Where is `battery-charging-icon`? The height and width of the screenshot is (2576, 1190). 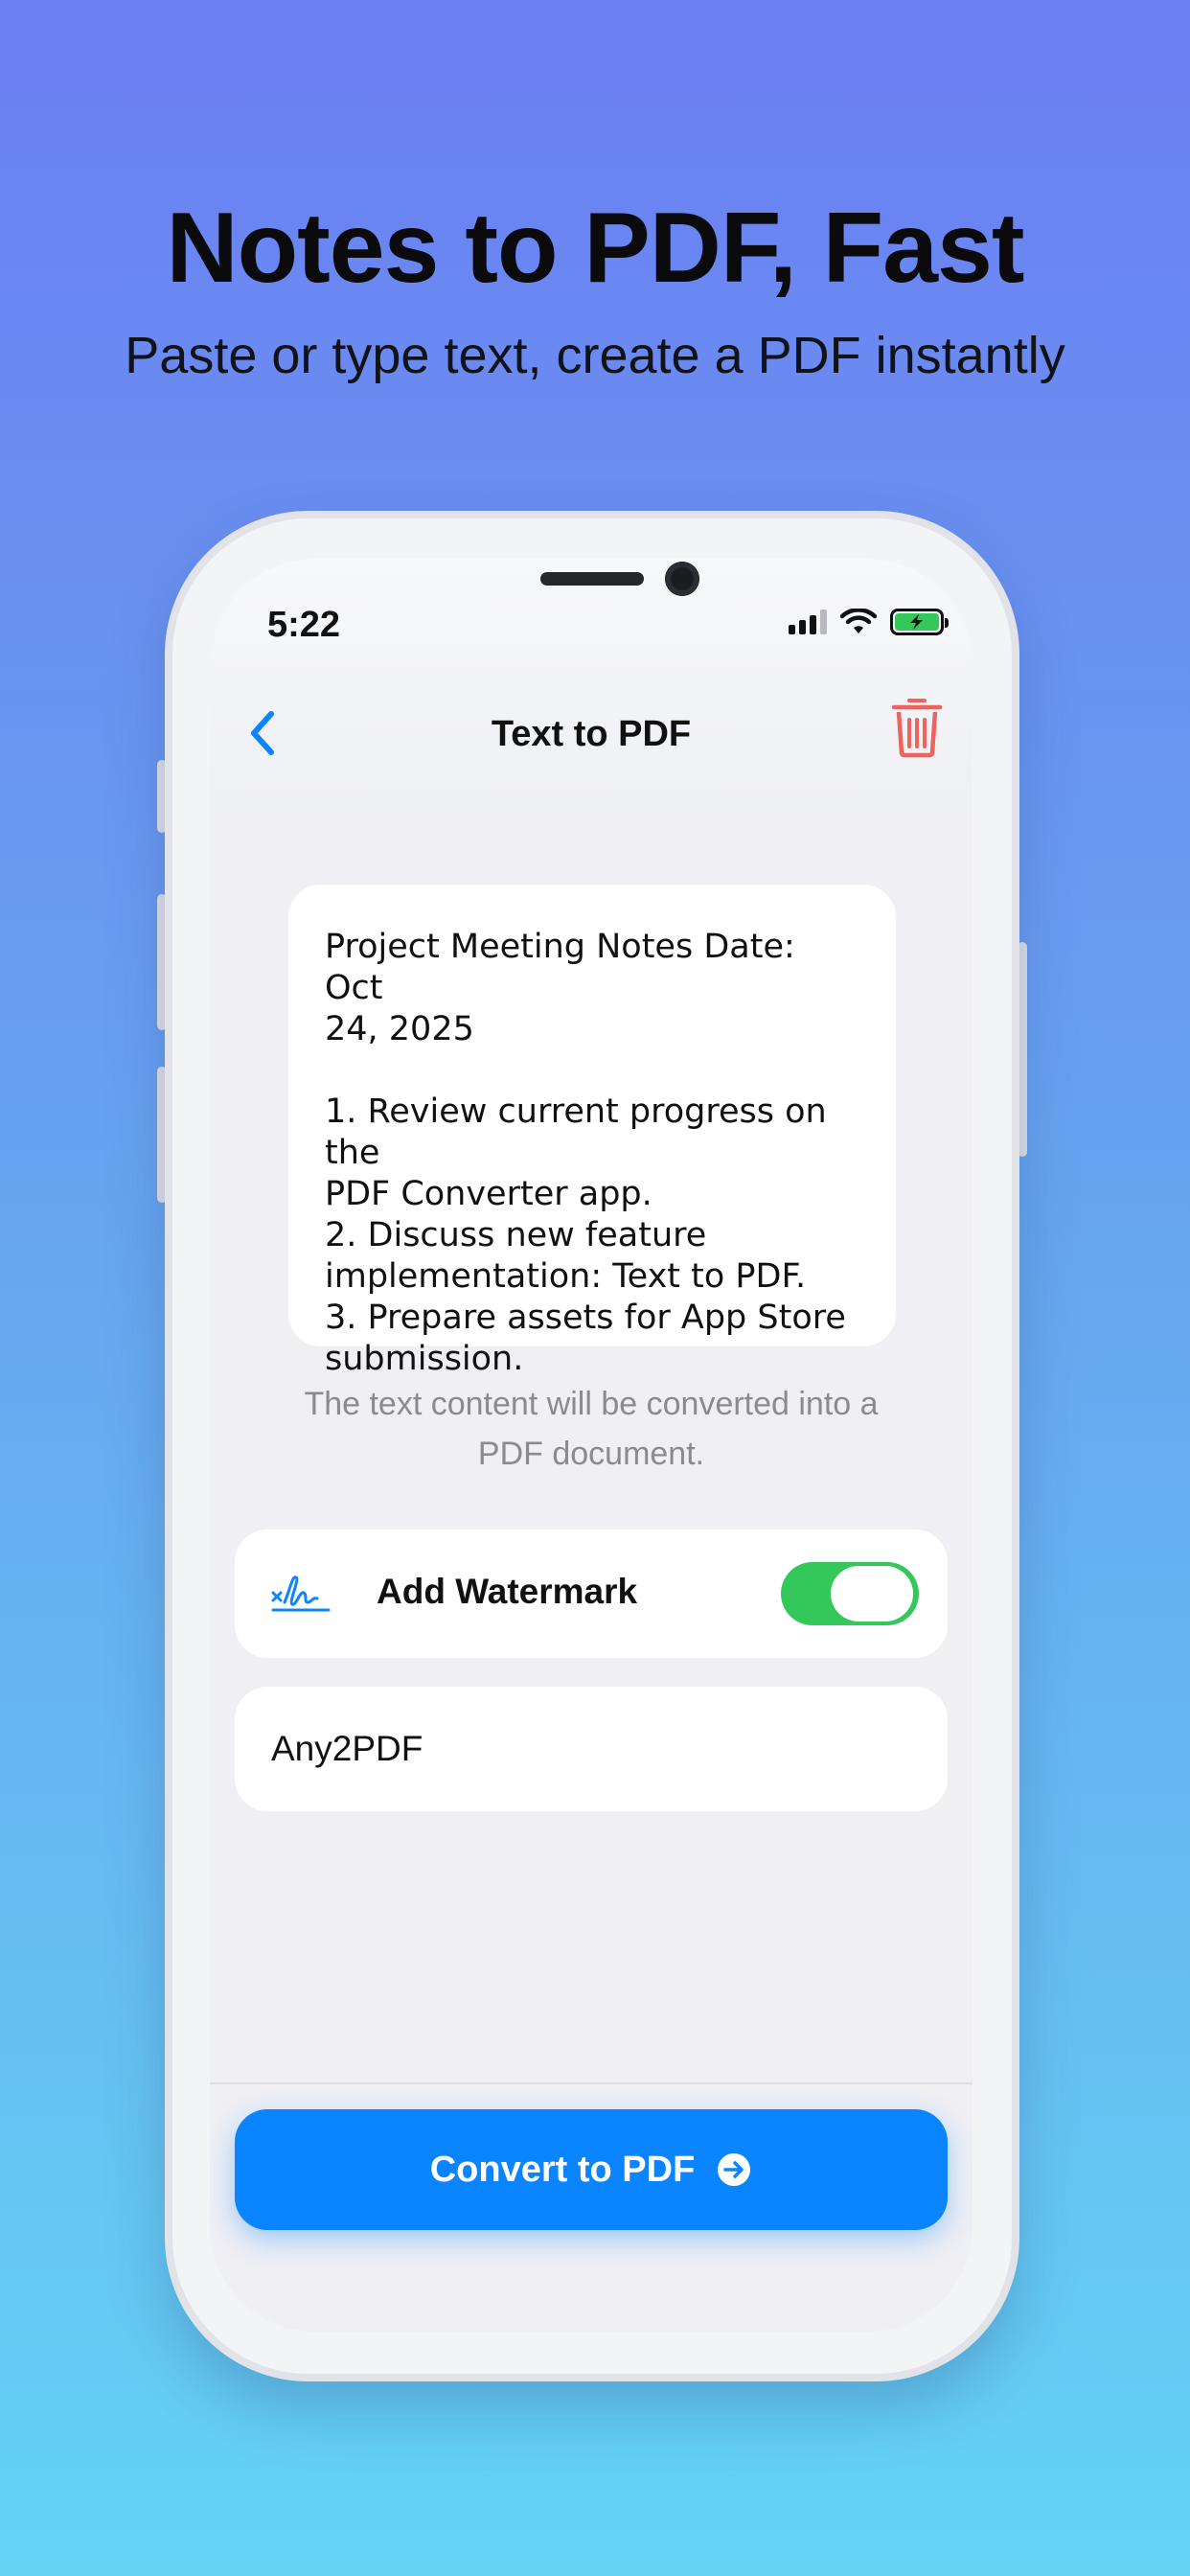
battery-charging-icon is located at coordinates (920, 622).